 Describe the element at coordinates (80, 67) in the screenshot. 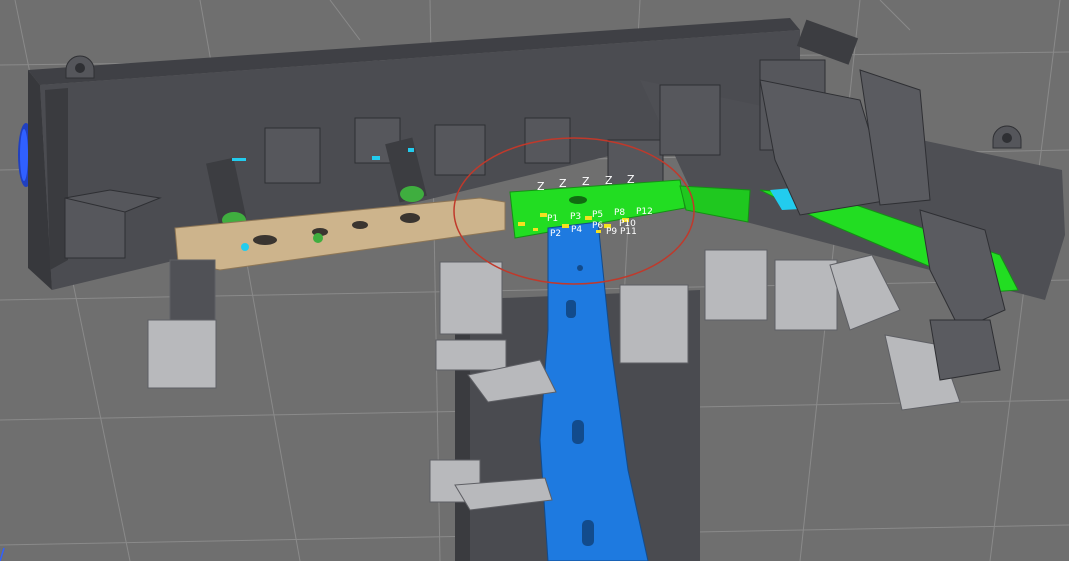

I see `lifting-eye-left` at that location.